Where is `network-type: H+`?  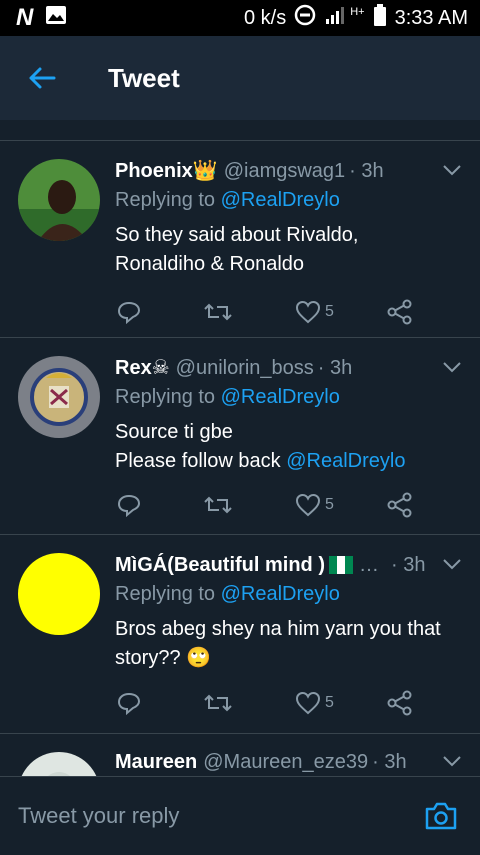 network-type: H+ is located at coordinates (357, 12).